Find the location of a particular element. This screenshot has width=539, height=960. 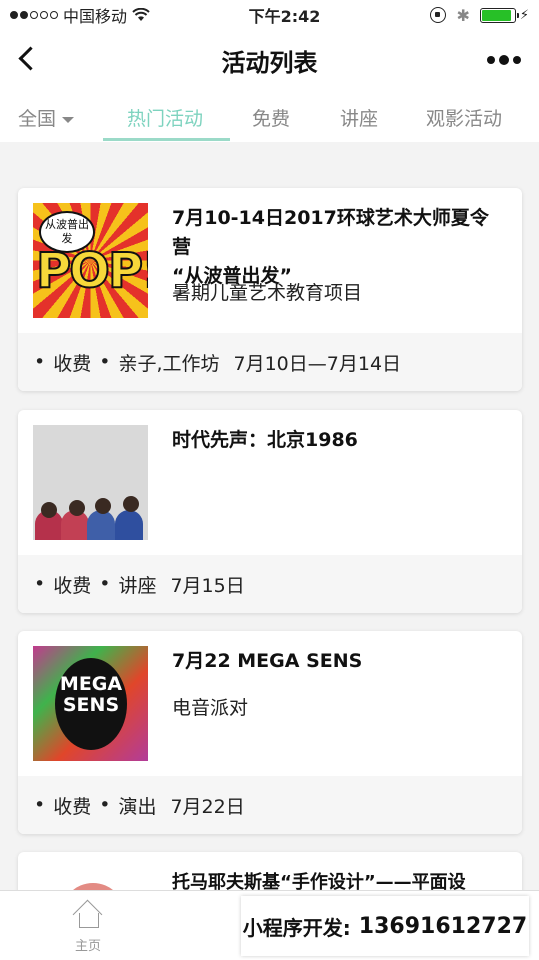

tab-region-label: 全国 is located at coordinates (37, 119).